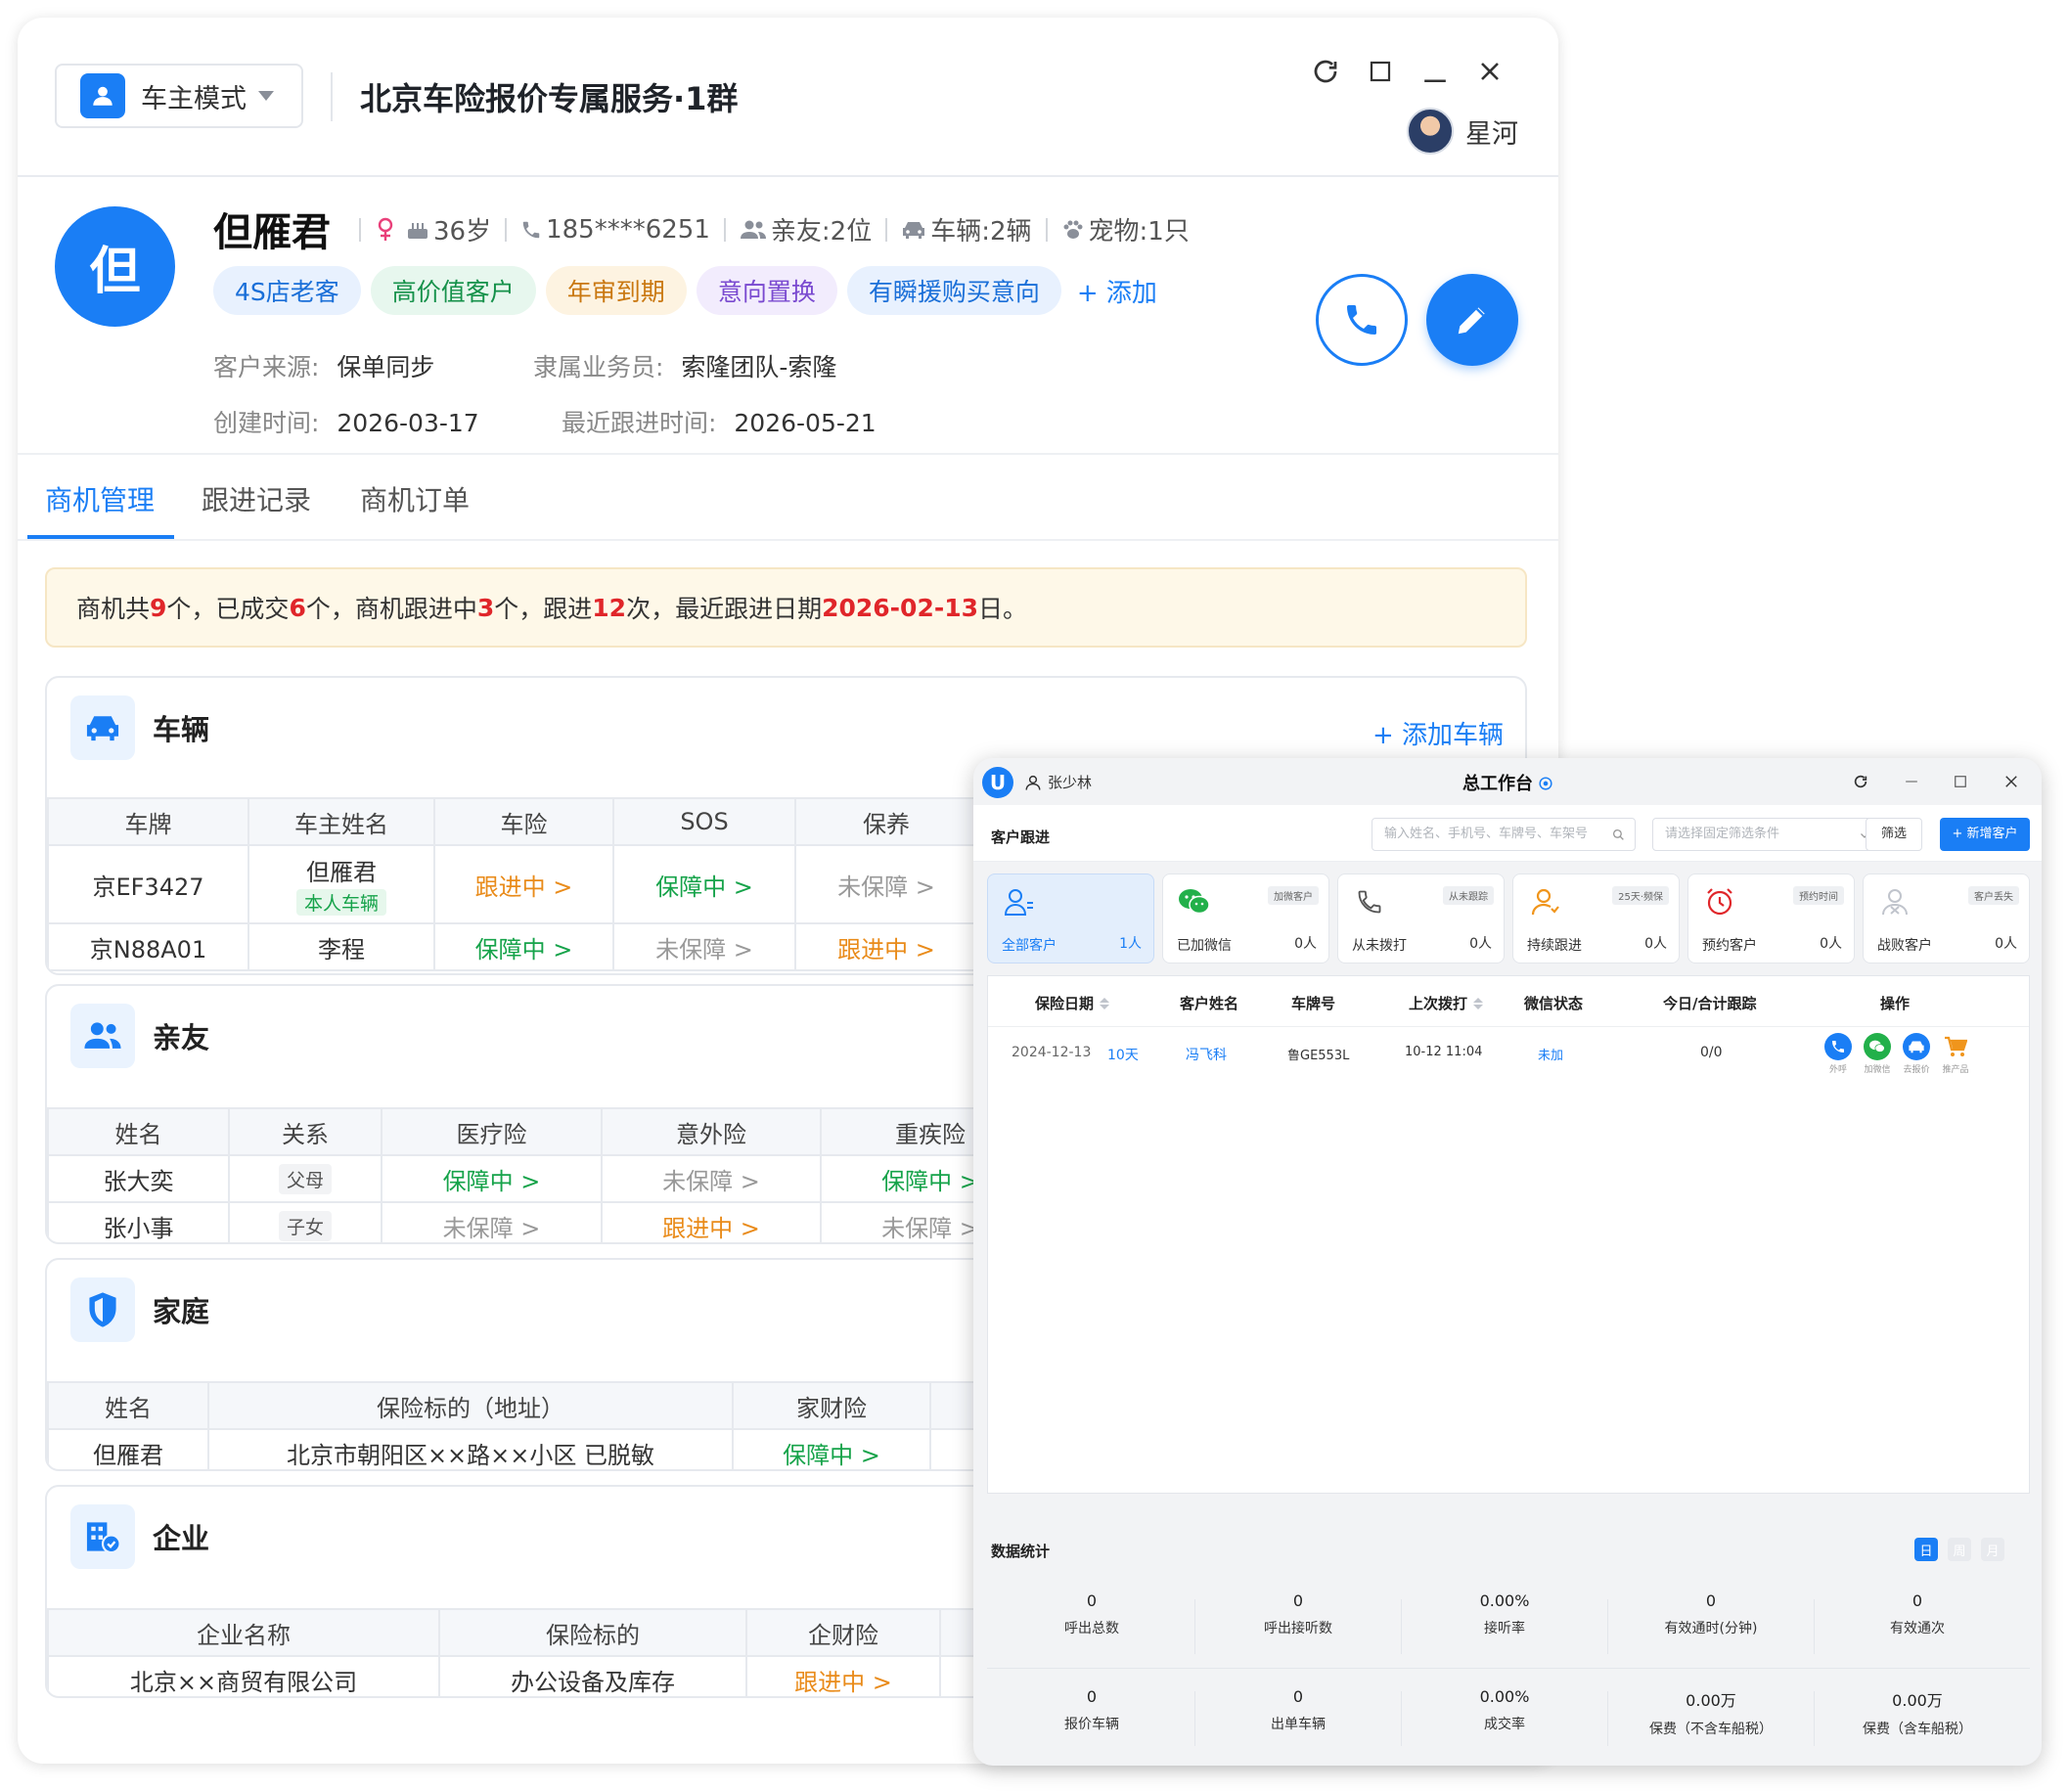 The width and height of the screenshot is (2069, 1792). Describe the element at coordinates (148, 946) in the screenshot. I see `plate-cell: 京N88A01` at that location.